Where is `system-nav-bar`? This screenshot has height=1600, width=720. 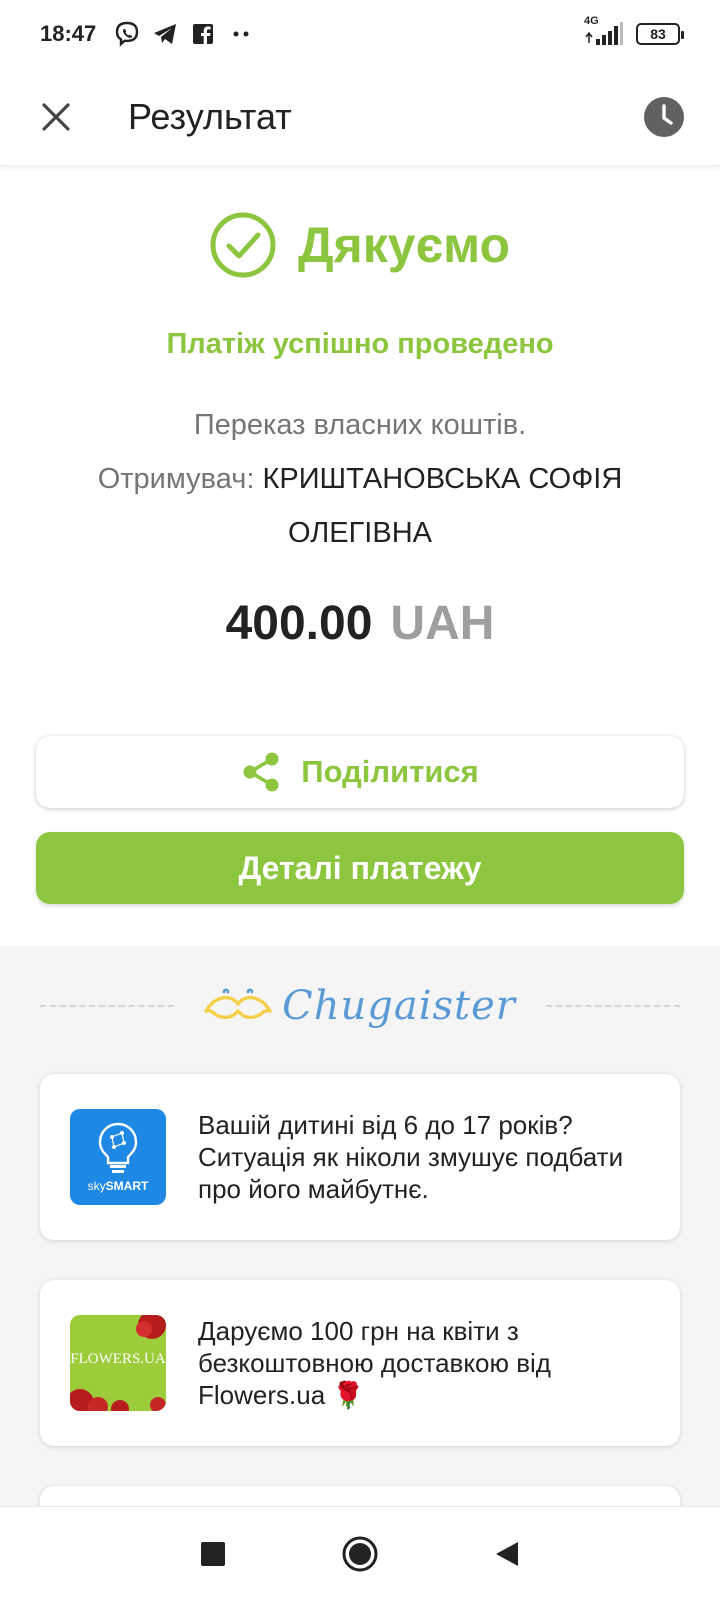
system-nav-bar is located at coordinates (360, 1553).